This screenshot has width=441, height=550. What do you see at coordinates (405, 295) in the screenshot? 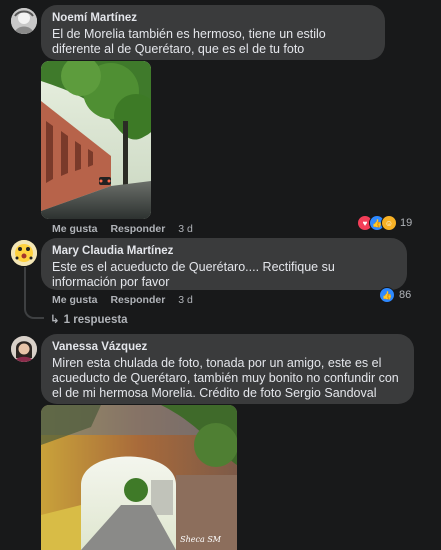
I see `reaction-count: 86` at bounding box center [405, 295].